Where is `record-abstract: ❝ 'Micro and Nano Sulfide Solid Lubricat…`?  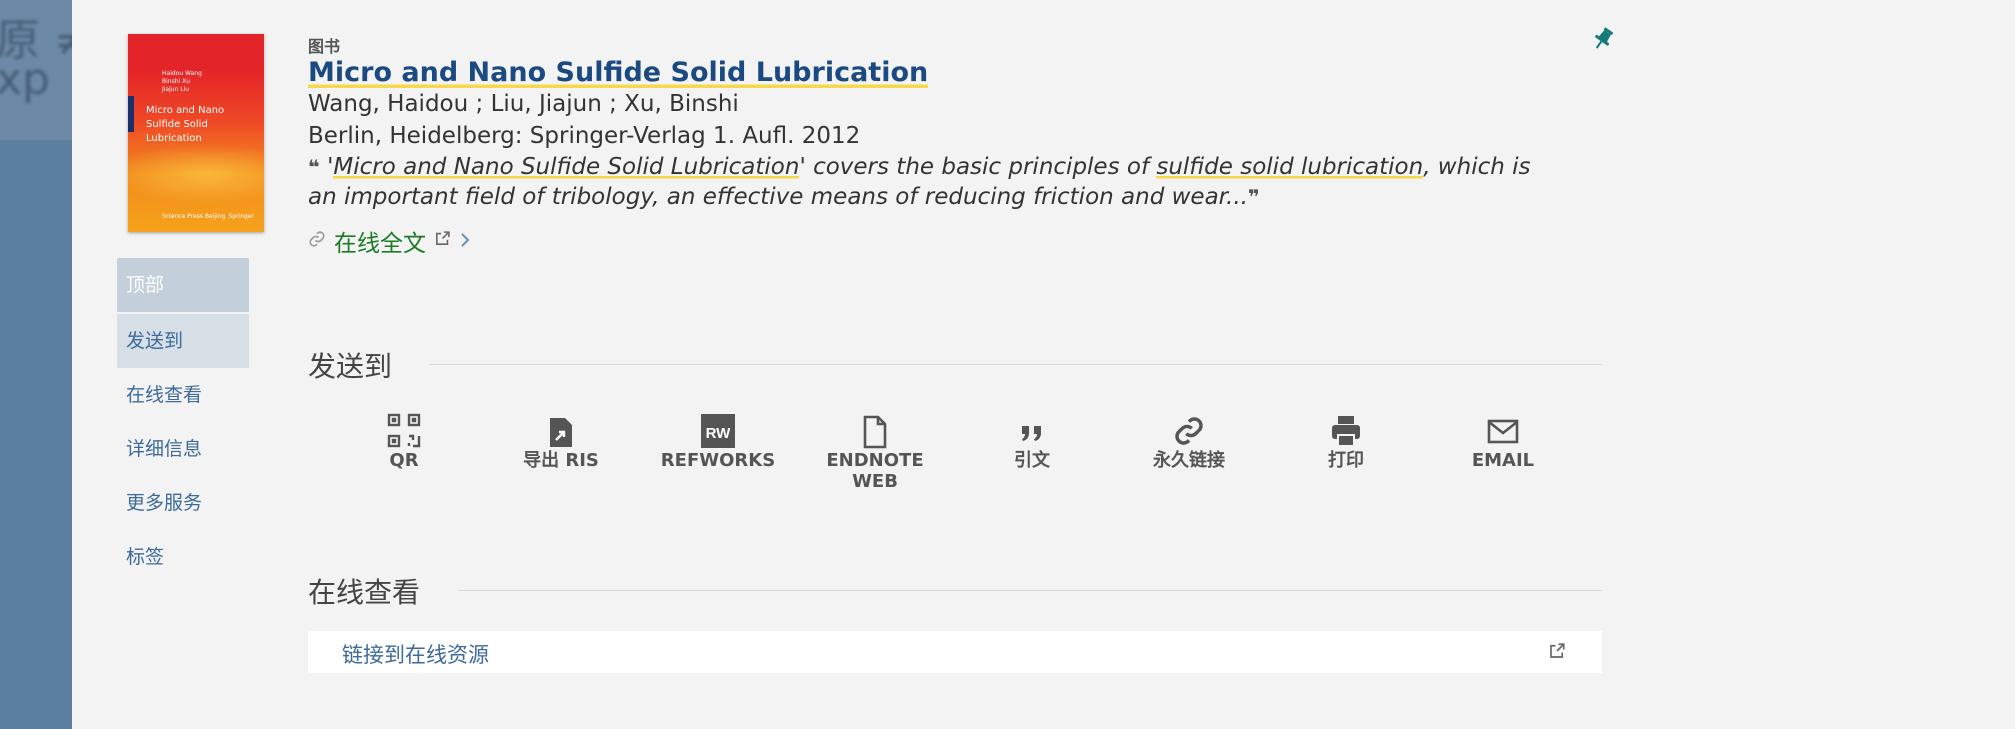 record-abstract: ❝ 'Micro and Nano Sulfide Solid Lubricat… is located at coordinates (919, 182).